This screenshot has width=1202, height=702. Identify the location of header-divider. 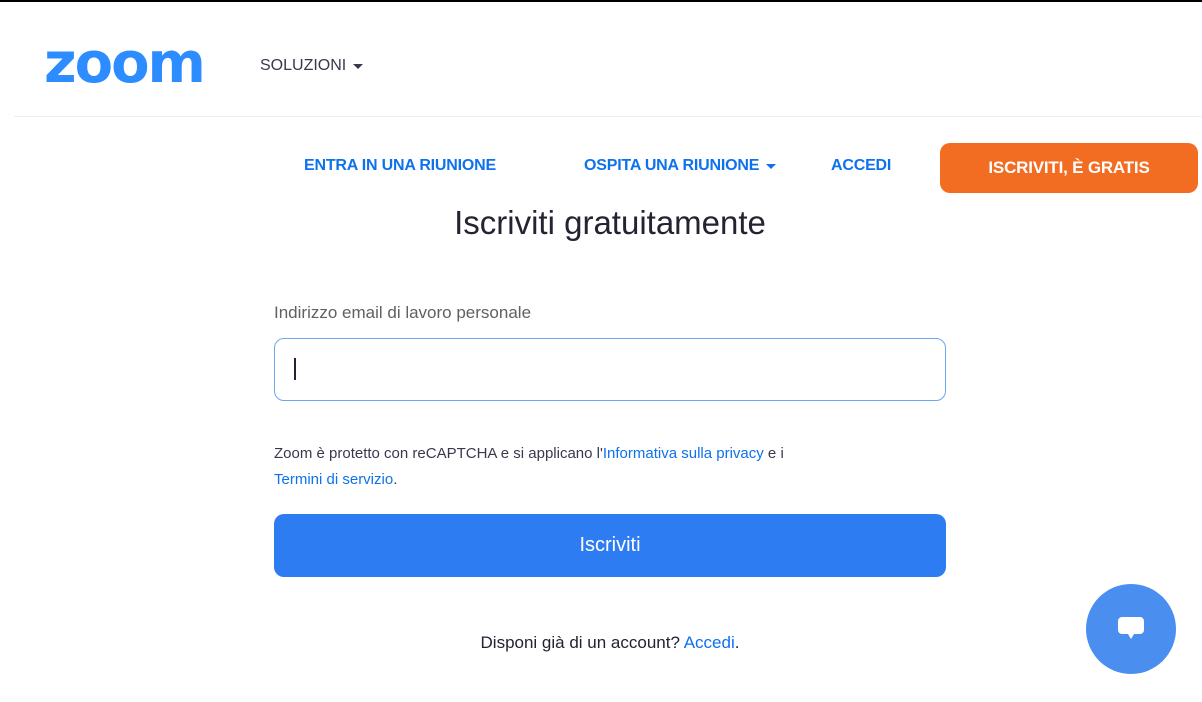
(608, 116).